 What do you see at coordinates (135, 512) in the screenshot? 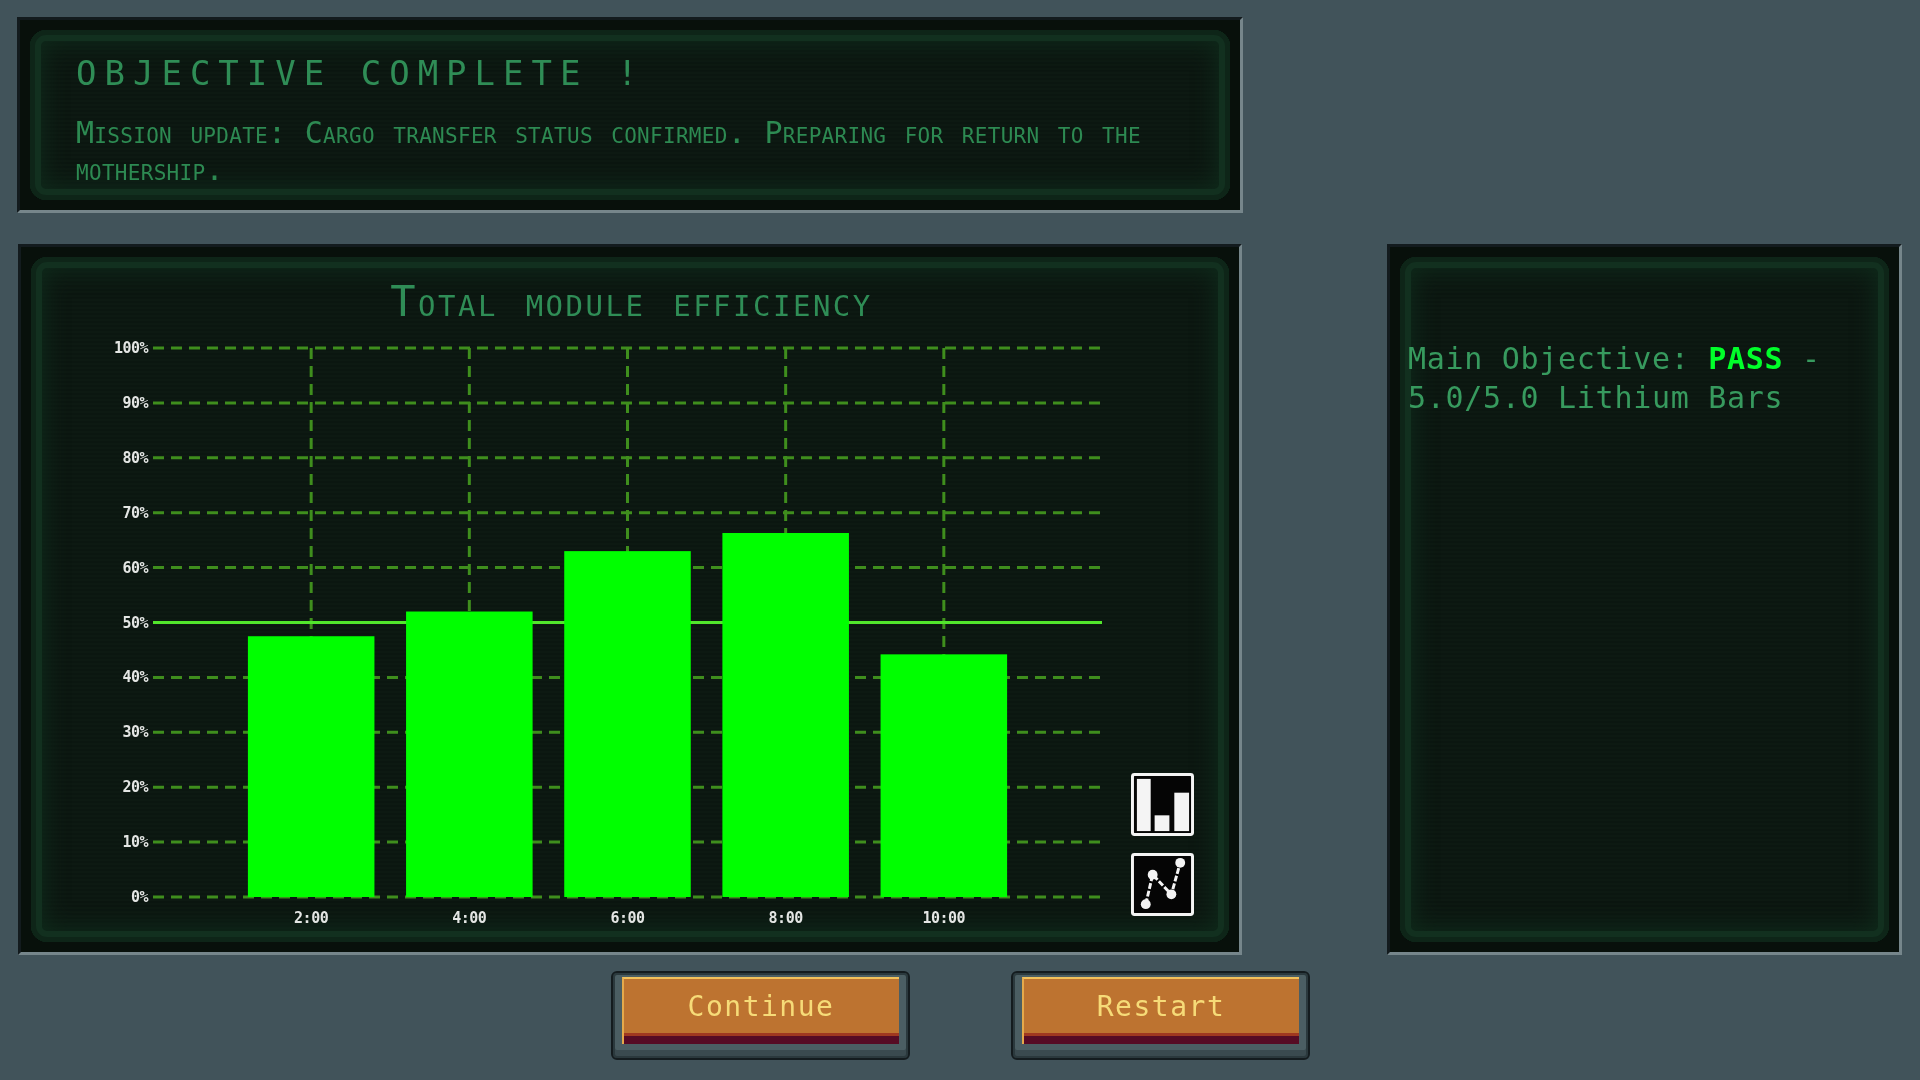
I see `y-tick-label: 70%` at bounding box center [135, 512].